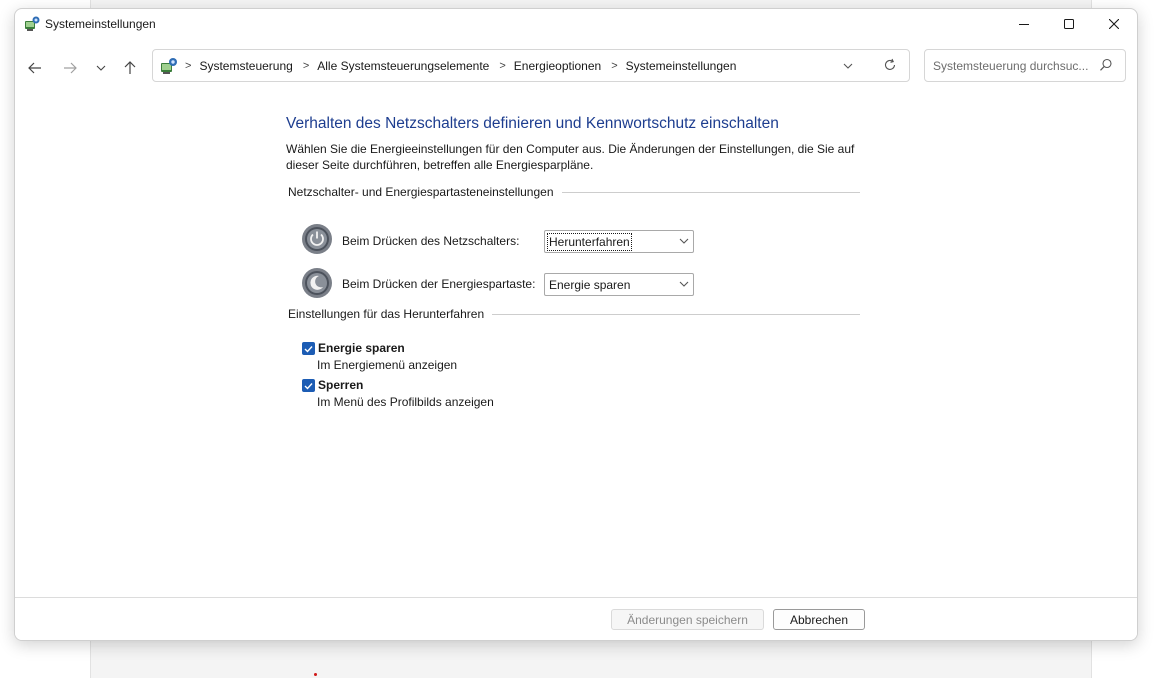 The width and height of the screenshot is (1156, 678). Describe the element at coordinates (576, 24) in the screenshot. I see `title-bar: Systemeinstellungen` at that location.